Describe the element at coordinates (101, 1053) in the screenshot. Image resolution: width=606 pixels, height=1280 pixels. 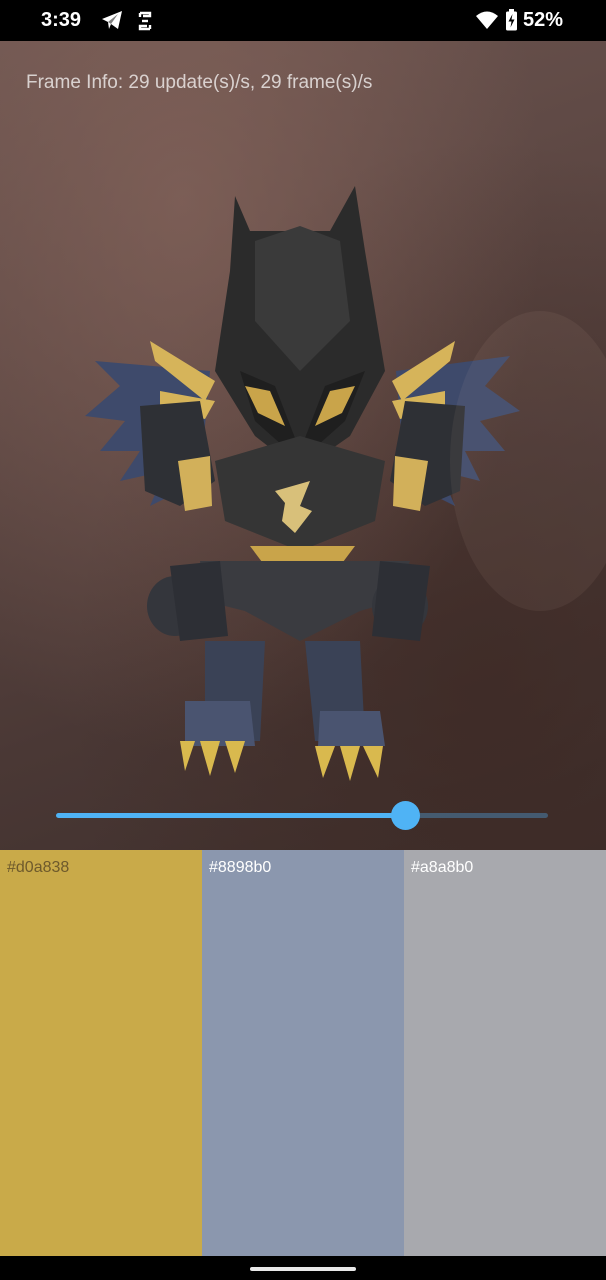
I see `color-swatch: #d0a838` at that location.